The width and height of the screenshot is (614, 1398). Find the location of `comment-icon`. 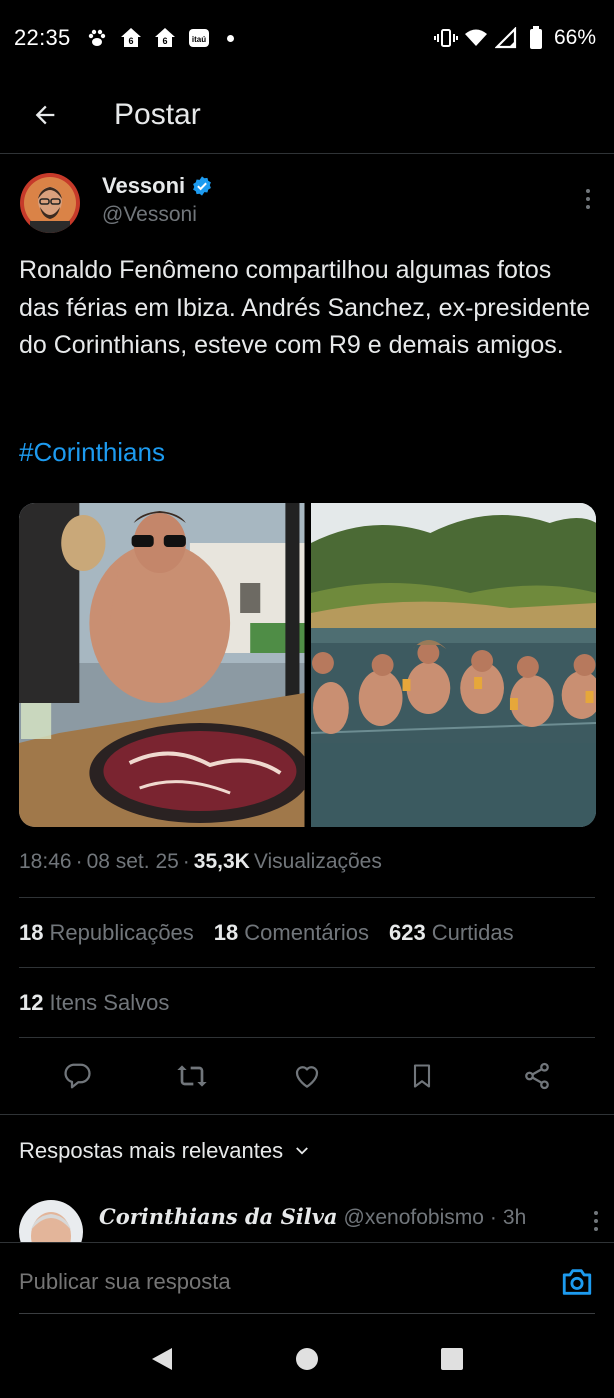

comment-icon is located at coordinates (78, 1076).